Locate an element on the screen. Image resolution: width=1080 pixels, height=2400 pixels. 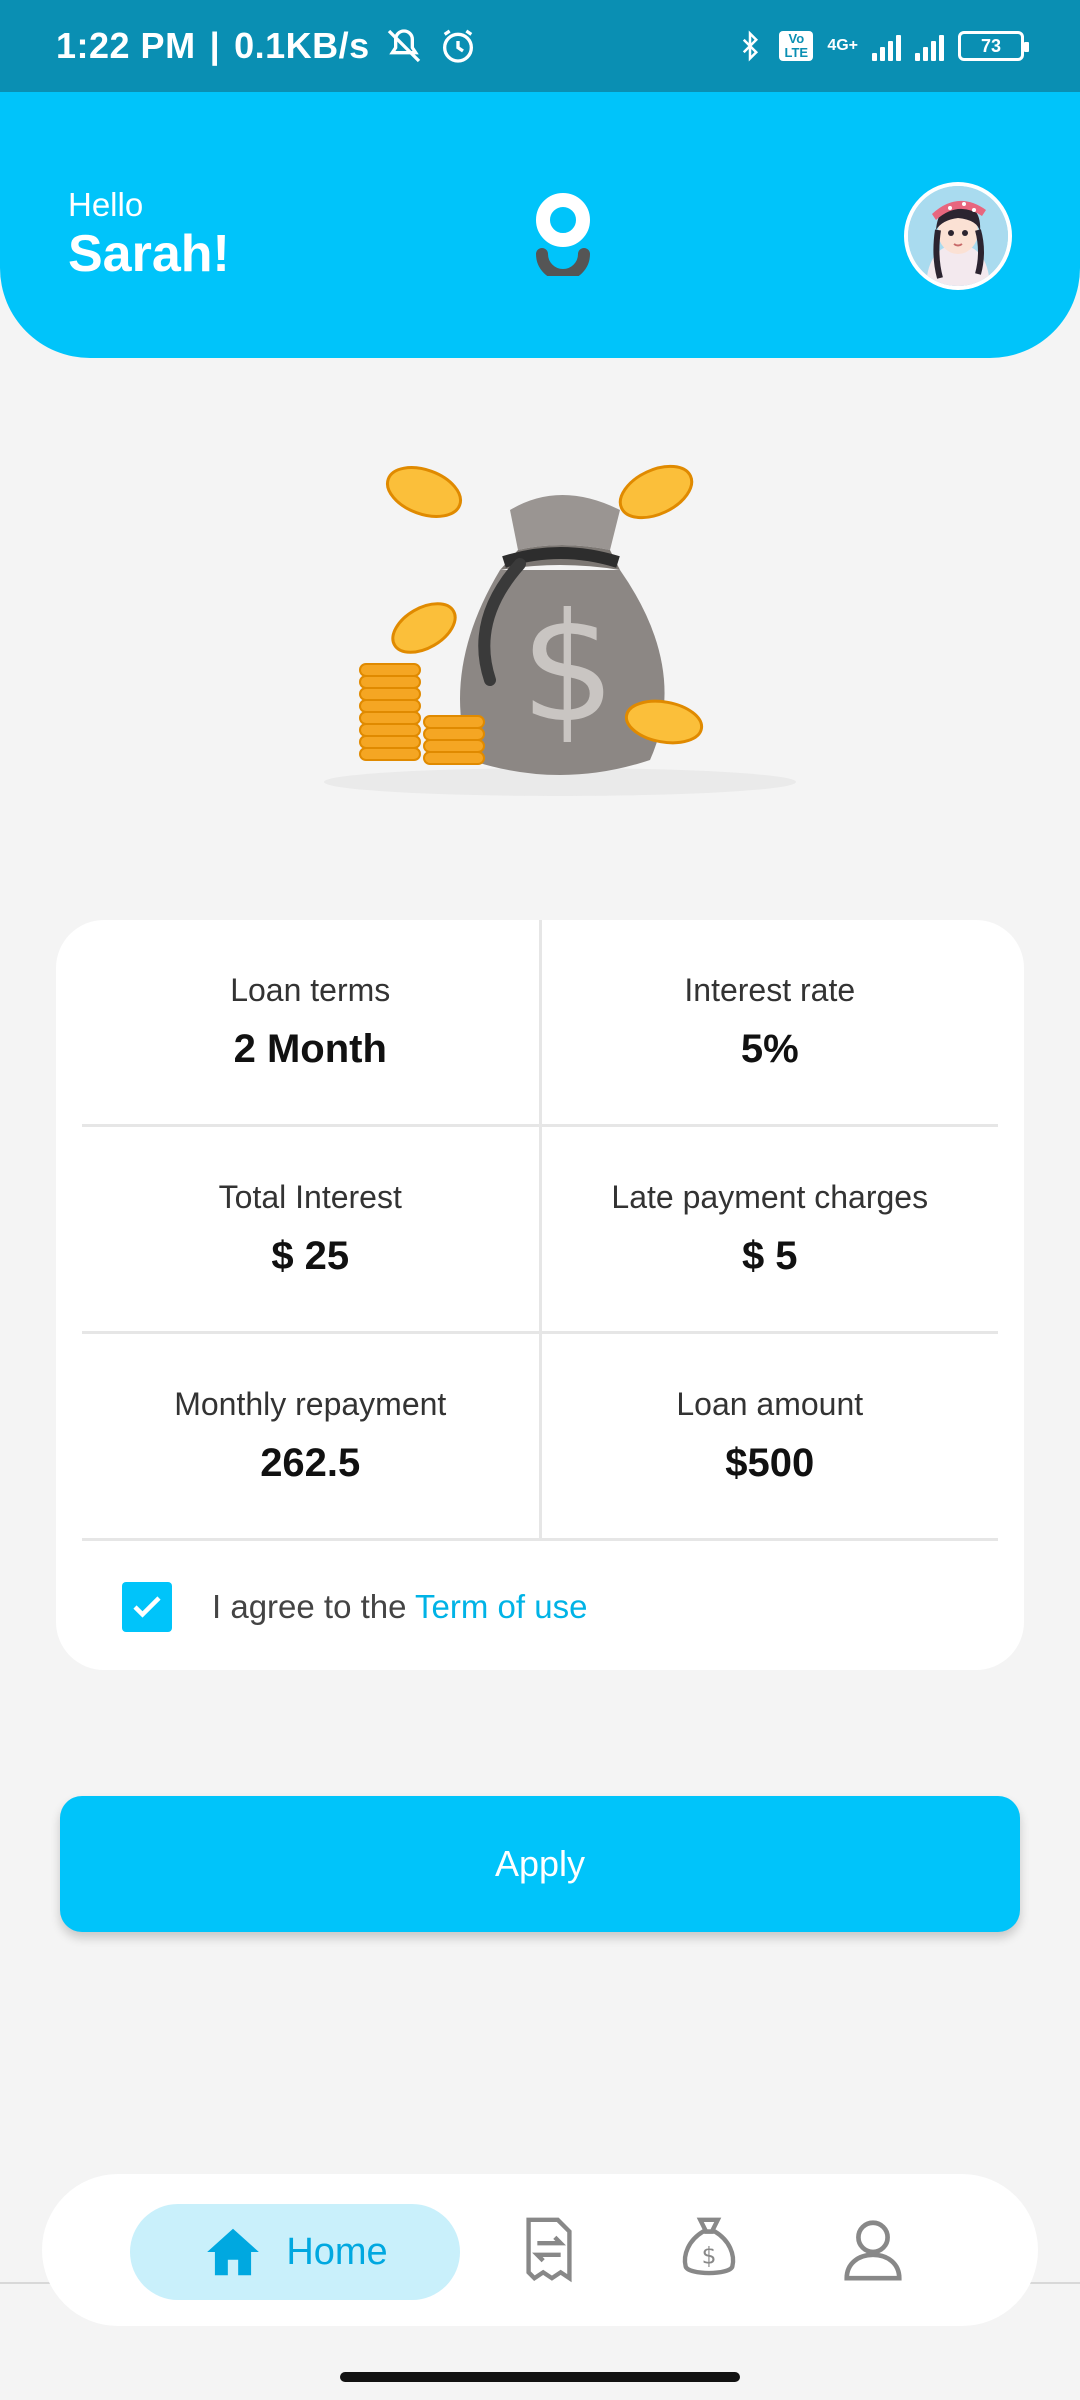
loan-terms-cell: Loan terms 2 Month is located at coordinates (312, 1022).